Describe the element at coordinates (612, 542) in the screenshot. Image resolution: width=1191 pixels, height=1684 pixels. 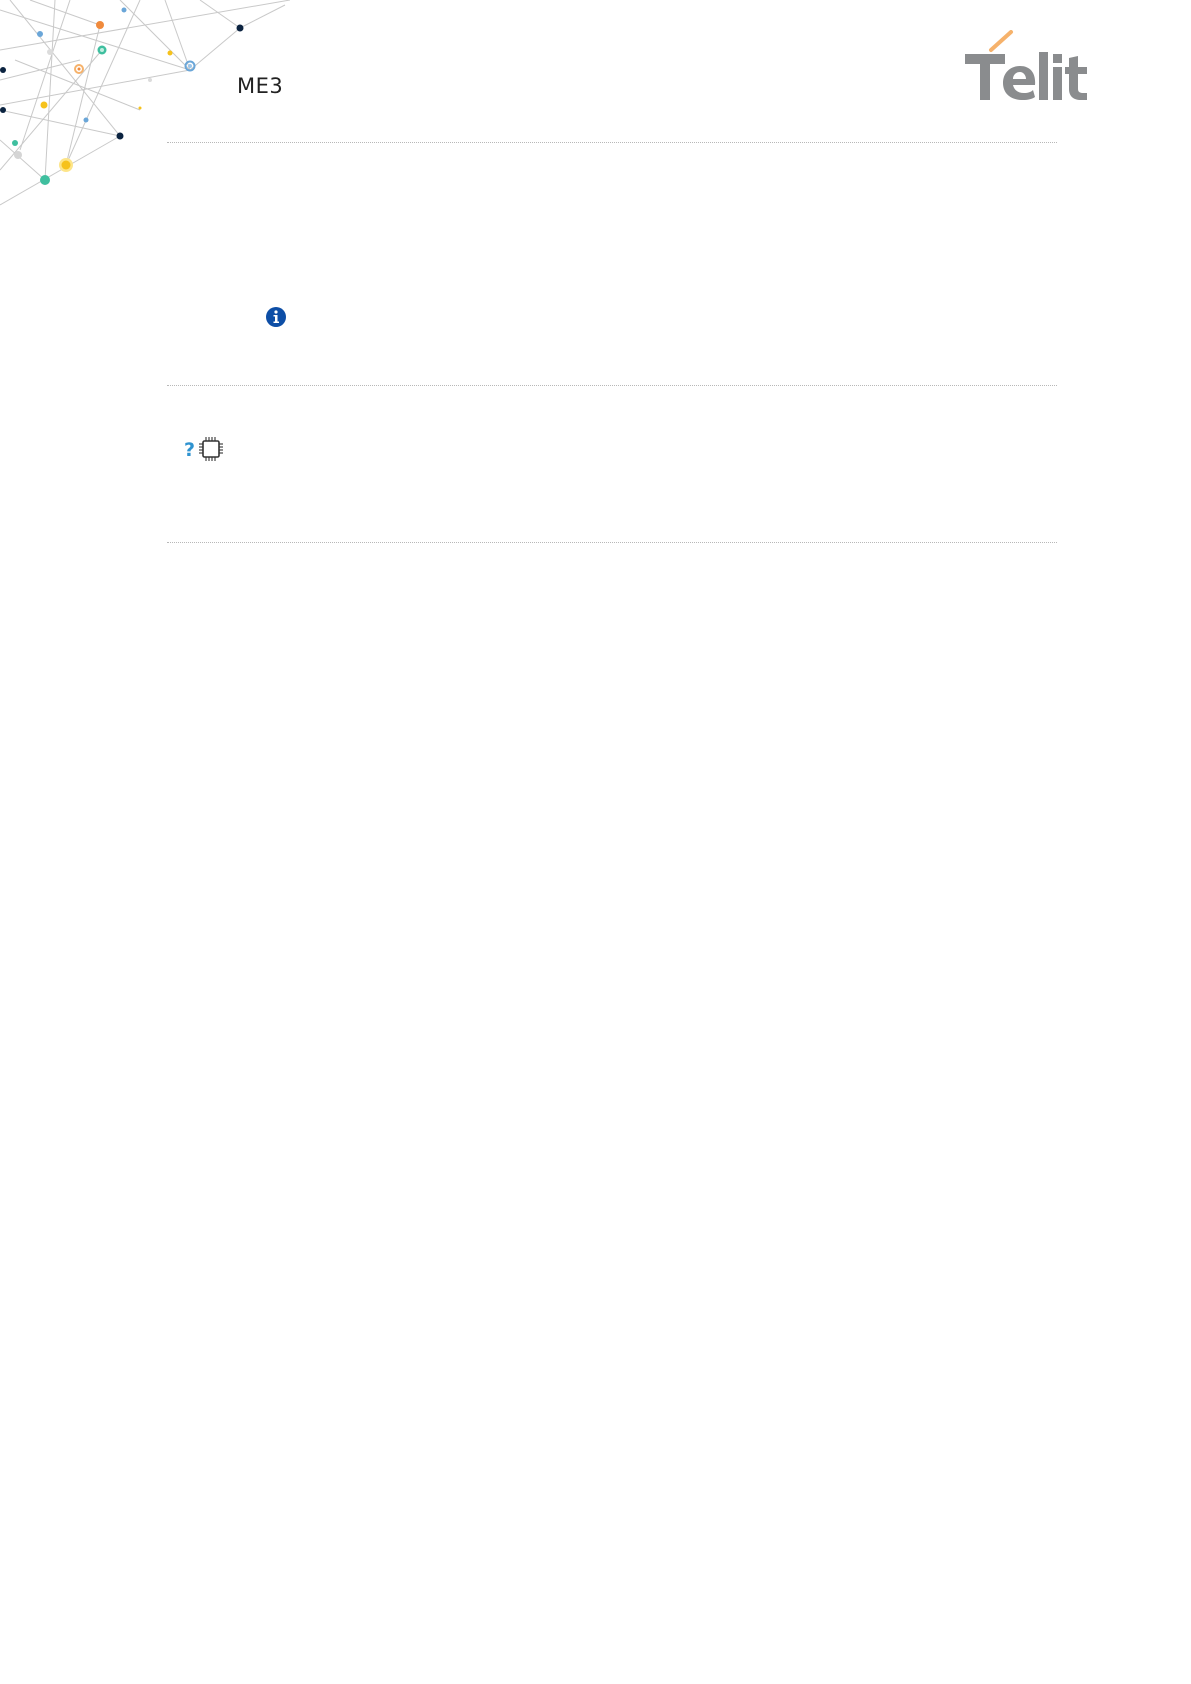
I see `divider-bottom` at that location.